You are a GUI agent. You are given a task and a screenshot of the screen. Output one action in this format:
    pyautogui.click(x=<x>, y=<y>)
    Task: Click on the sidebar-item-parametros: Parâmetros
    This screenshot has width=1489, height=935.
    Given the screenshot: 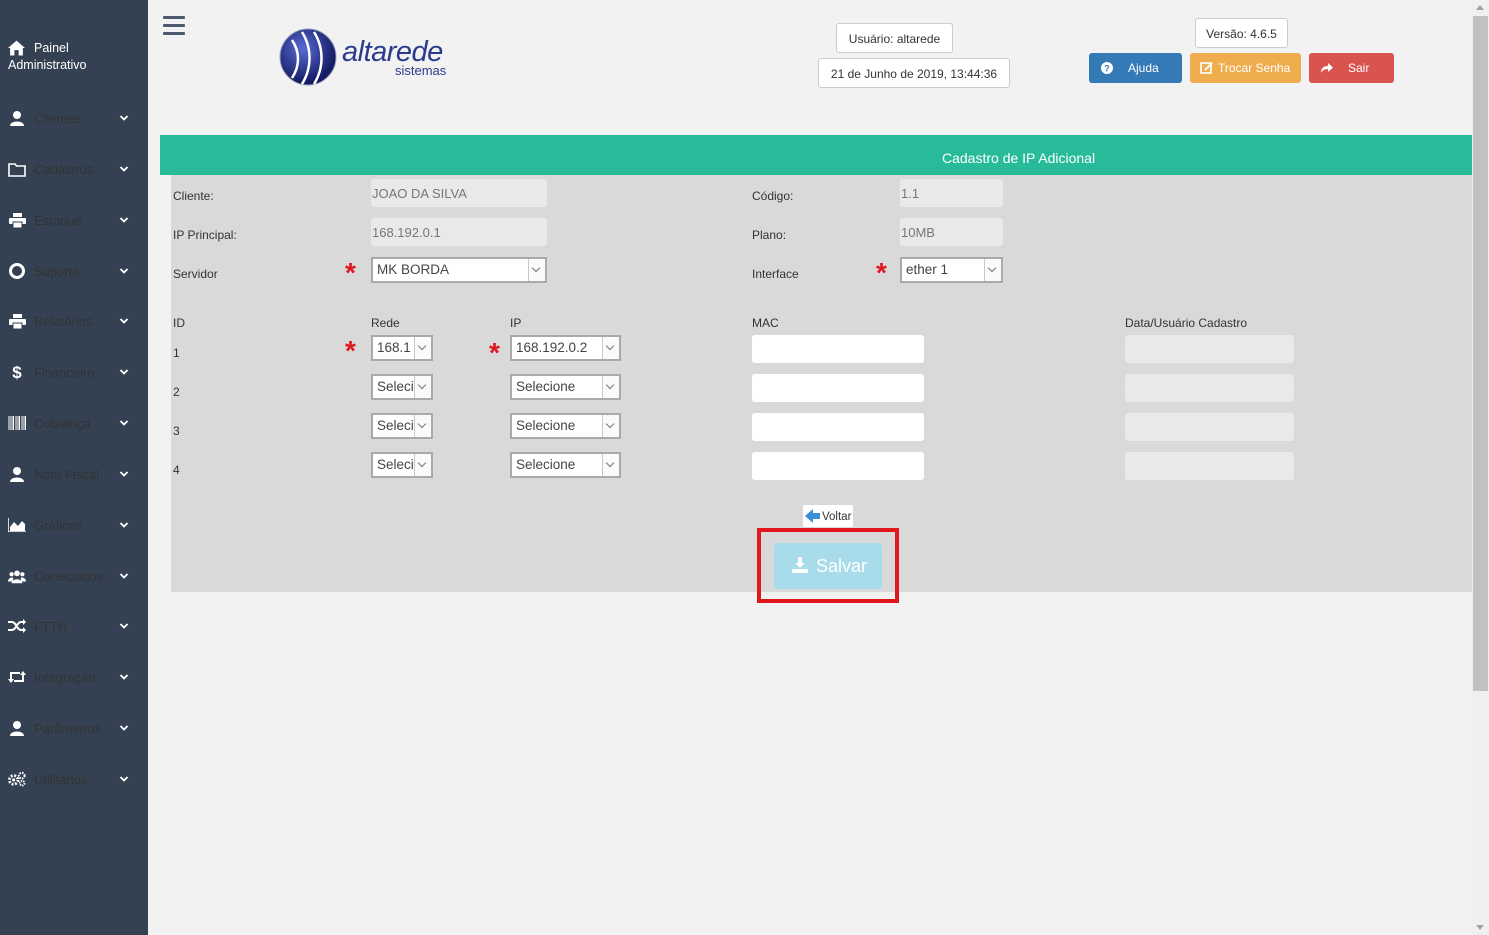 What is the action you would take?
    pyautogui.click(x=74, y=728)
    